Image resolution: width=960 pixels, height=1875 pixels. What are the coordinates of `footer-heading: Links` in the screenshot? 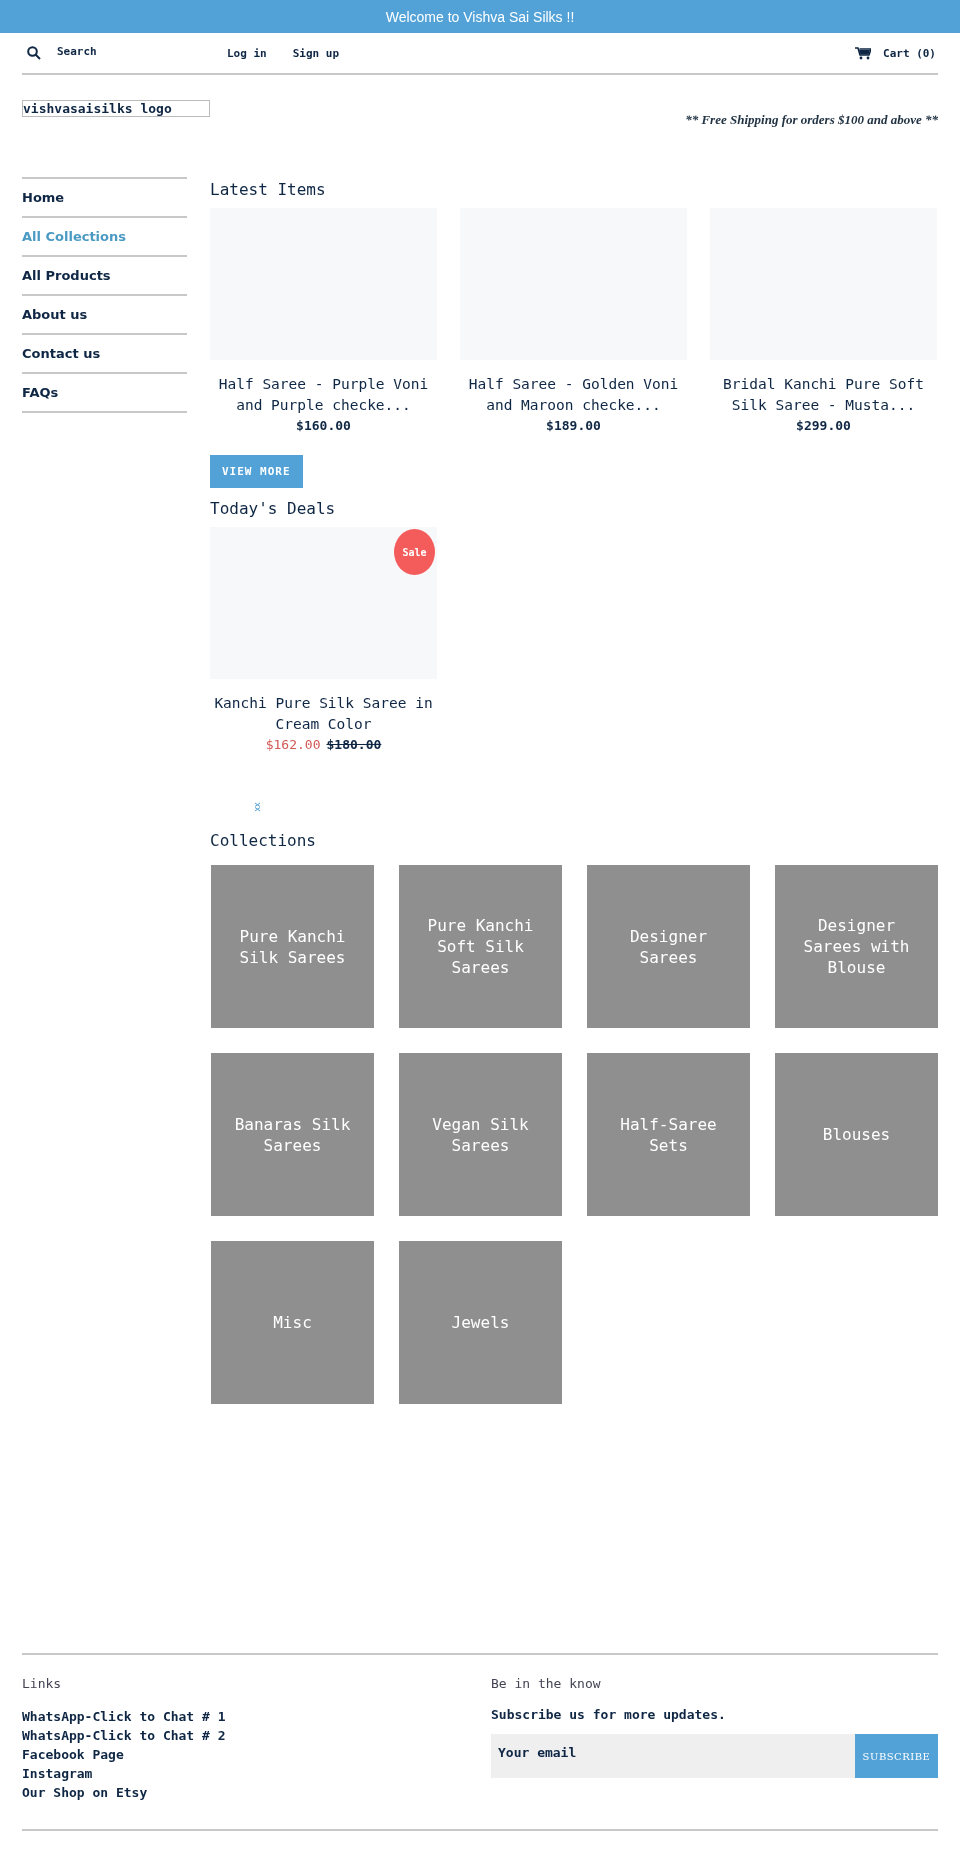 It's located at (42, 1683).